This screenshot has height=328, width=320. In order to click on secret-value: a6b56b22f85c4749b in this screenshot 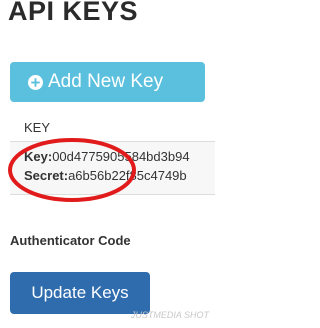, I will do `click(127, 175)`.